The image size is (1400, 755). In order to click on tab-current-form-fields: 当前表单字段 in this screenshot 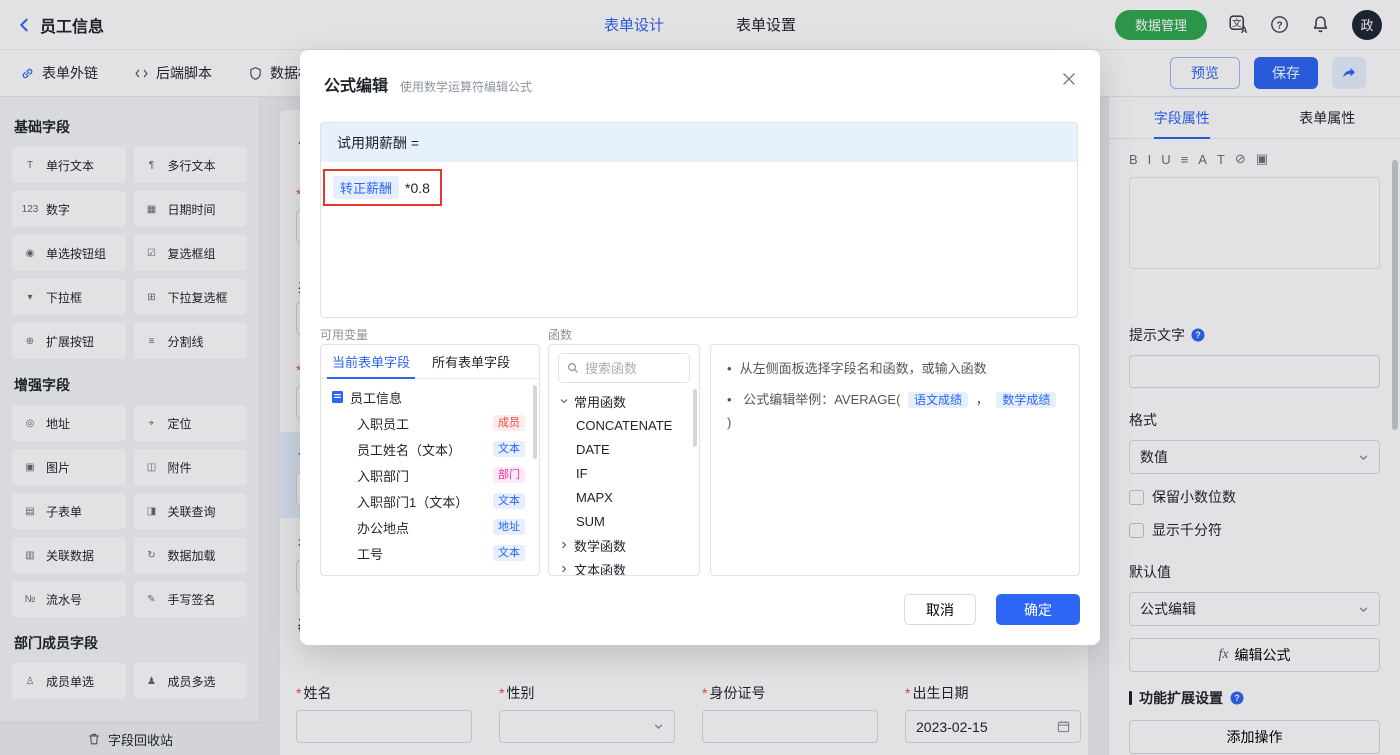, I will do `click(371, 362)`.